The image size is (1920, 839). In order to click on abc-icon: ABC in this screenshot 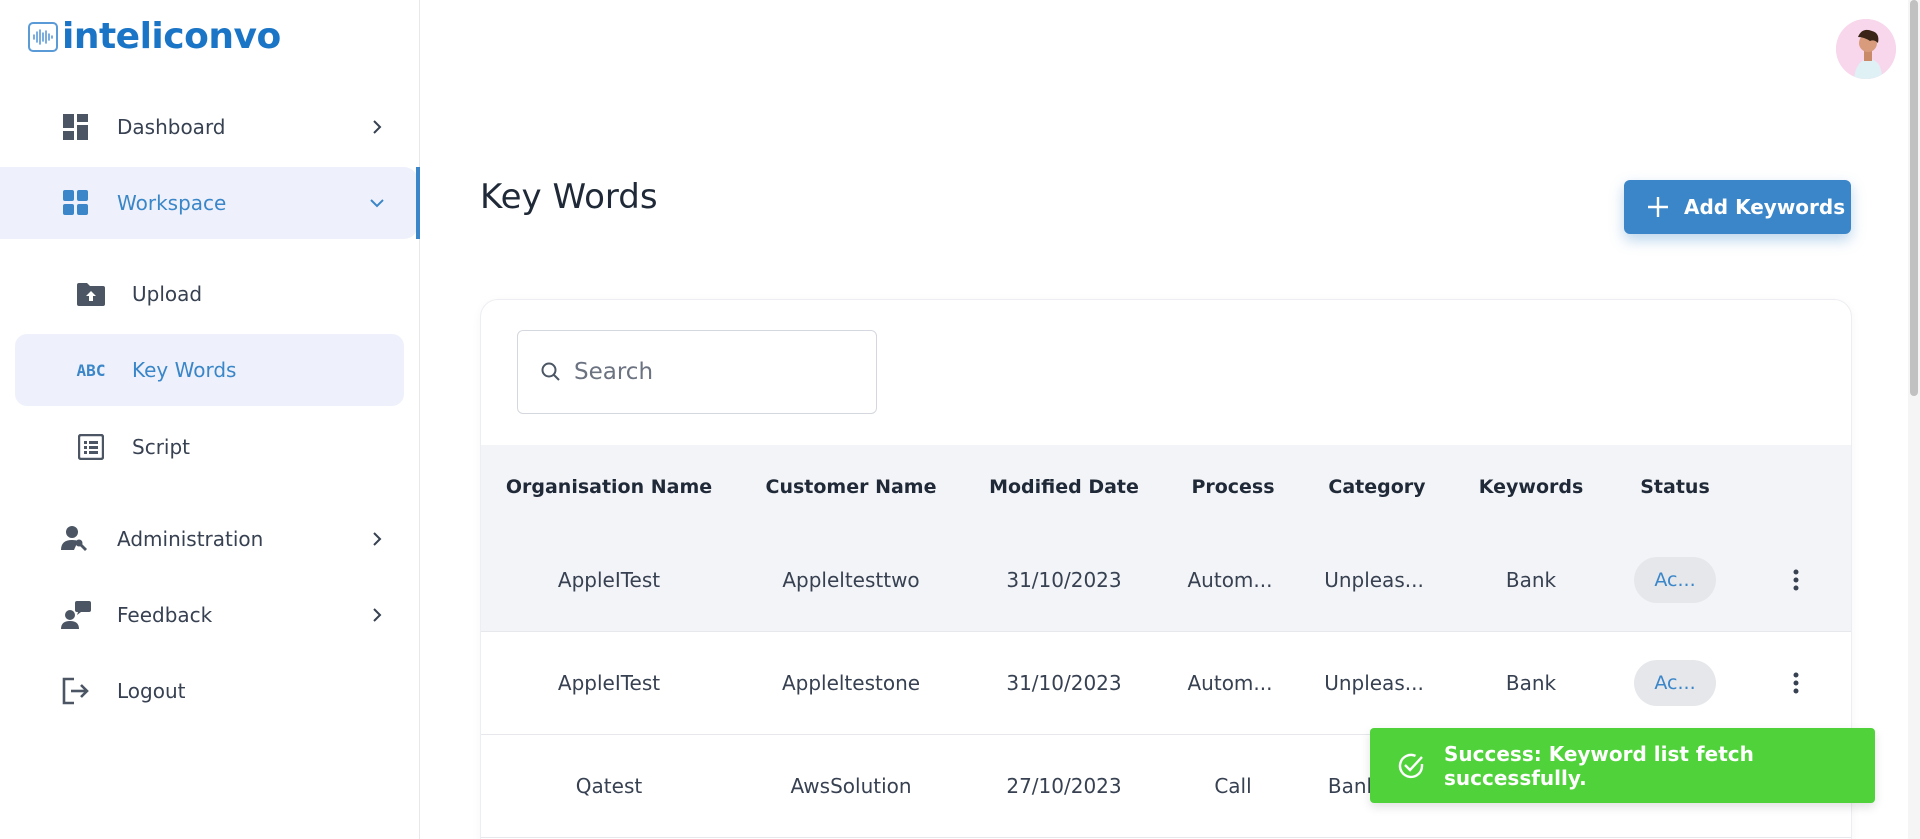, I will do `click(91, 370)`.